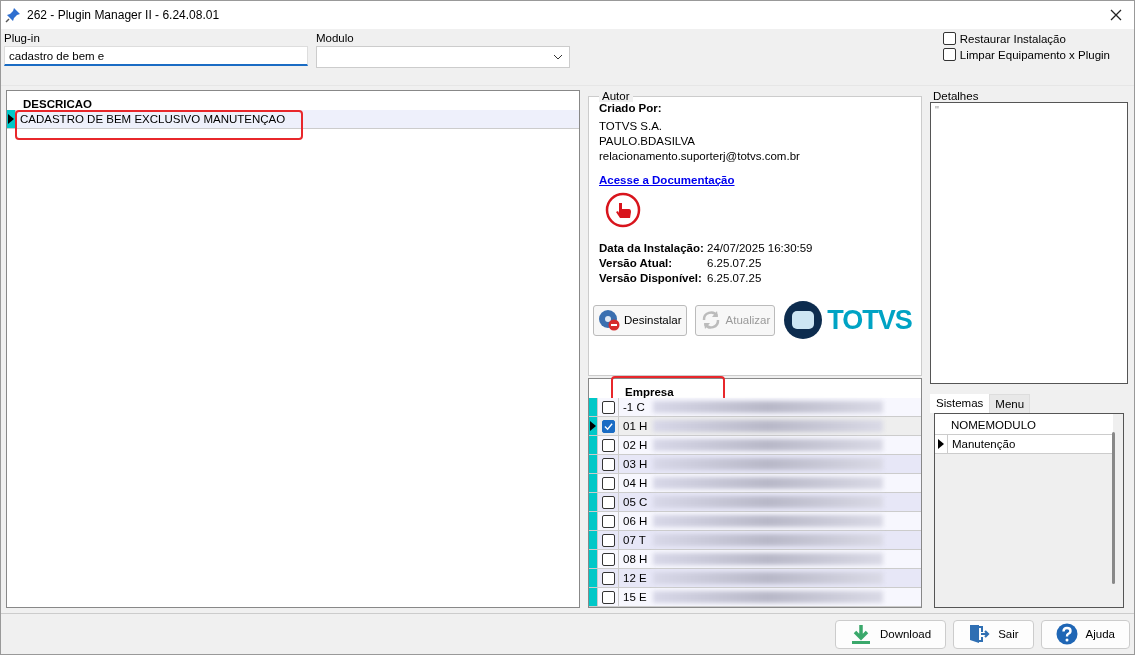  What do you see at coordinates (1010, 403) in the screenshot?
I see `tab: Menu` at bounding box center [1010, 403].